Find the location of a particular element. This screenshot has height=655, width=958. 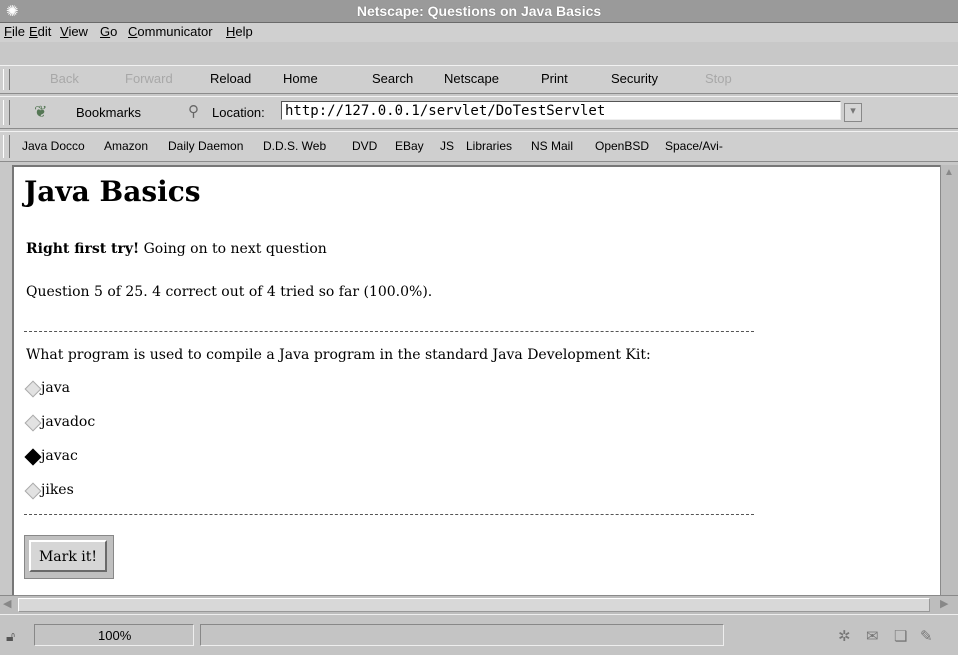

navigator-icon: ✲ is located at coordinates (844, 636).